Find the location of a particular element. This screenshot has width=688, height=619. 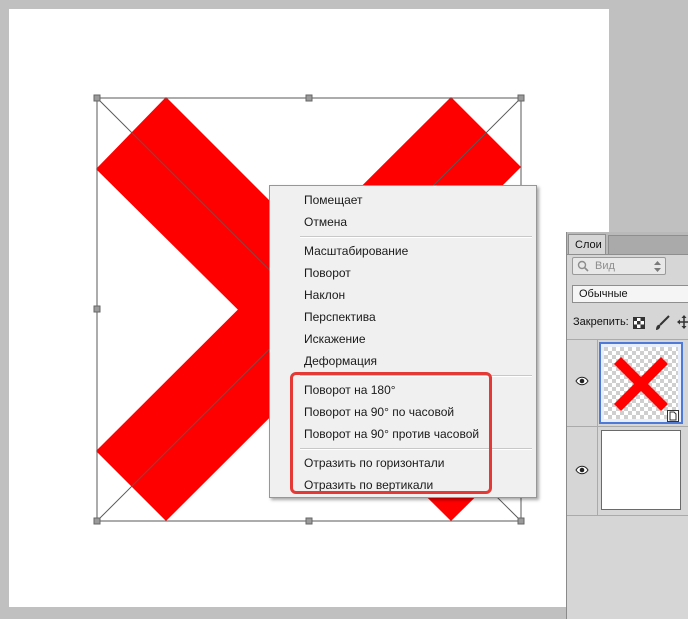

layer-filter-dropdown: Вид is located at coordinates (619, 266).